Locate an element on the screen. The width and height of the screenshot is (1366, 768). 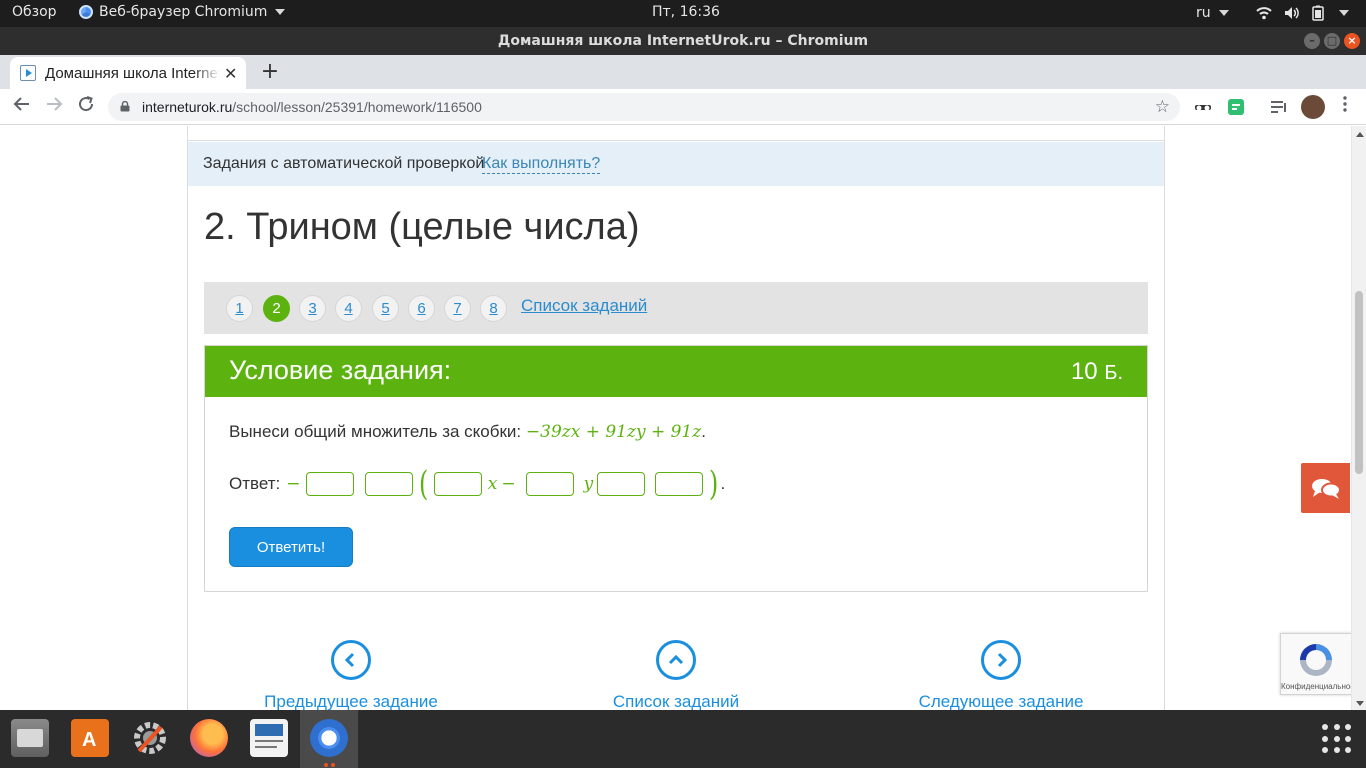
page-link-5: 5 is located at coordinates (385, 308).